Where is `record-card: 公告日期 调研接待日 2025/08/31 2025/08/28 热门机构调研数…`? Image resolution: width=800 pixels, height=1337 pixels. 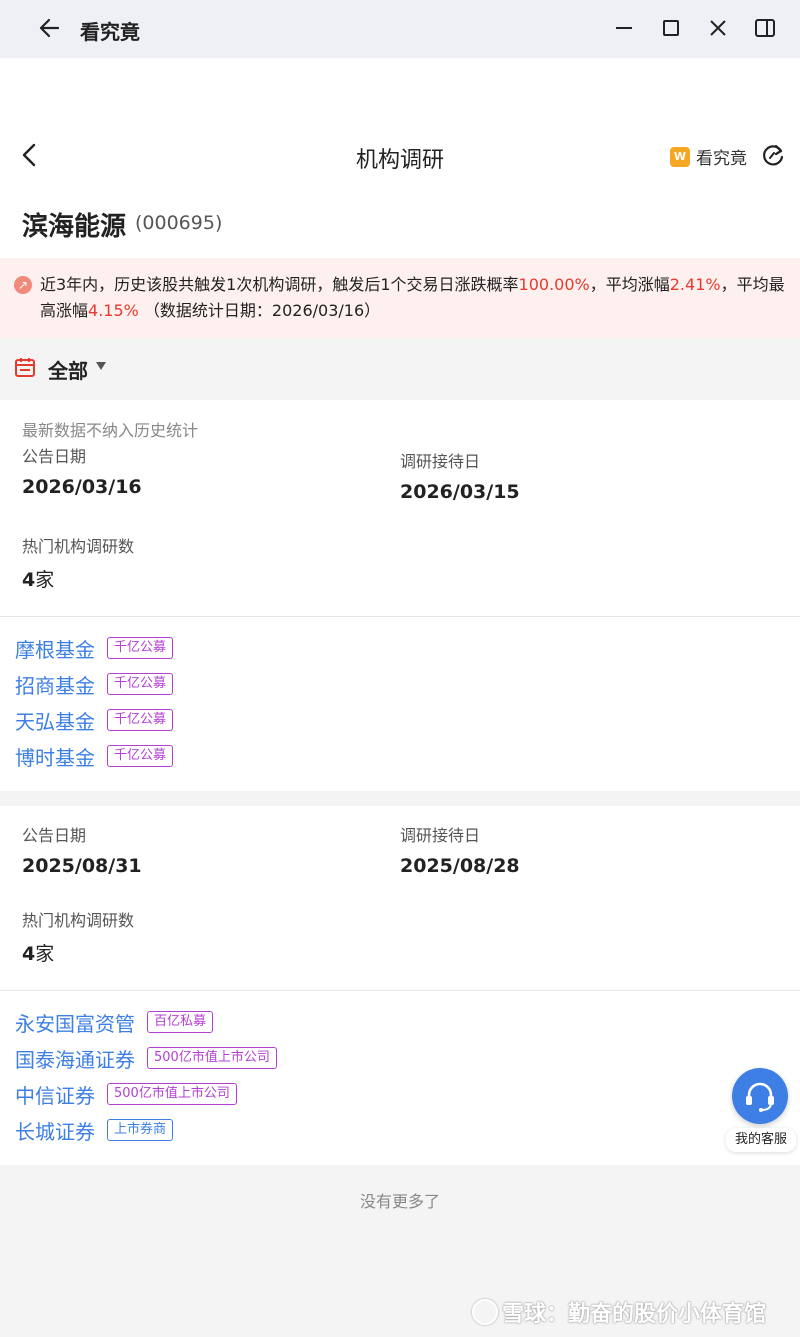 record-card: 公告日期 调研接待日 2025/08/31 2025/08/28 热门机构调研数… is located at coordinates (400, 898).